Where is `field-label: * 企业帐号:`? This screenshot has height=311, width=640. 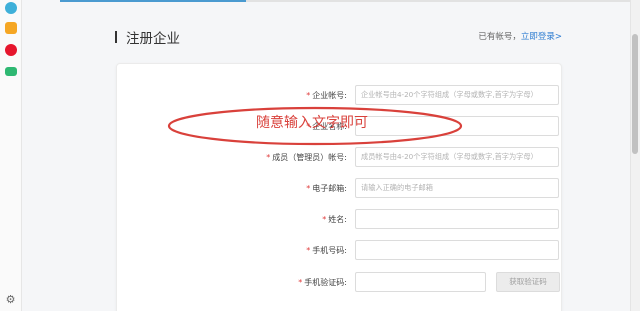 field-label: * 企业帐号: is located at coordinates (236, 95).